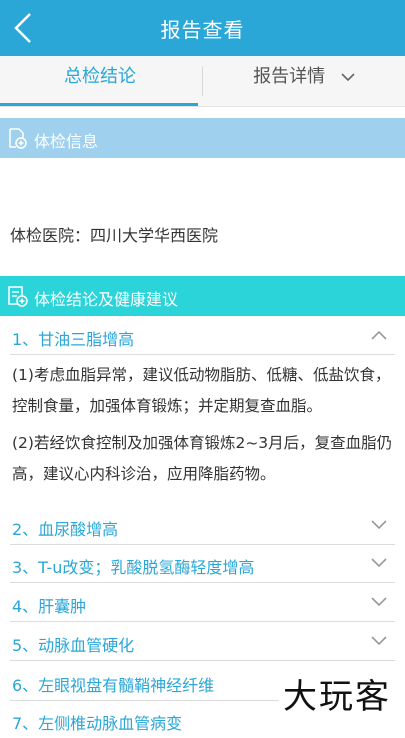 This screenshot has height=738, width=405. Describe the element at coordinates (100, 81) in the screenshot. I see `tab-summary: 总检结论` at that location.